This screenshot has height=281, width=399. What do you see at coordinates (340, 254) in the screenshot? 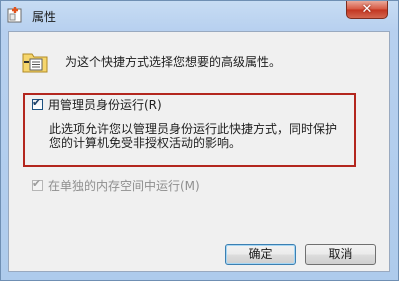
I see `cancel-button: 取消` at bounding box center [340, 254].